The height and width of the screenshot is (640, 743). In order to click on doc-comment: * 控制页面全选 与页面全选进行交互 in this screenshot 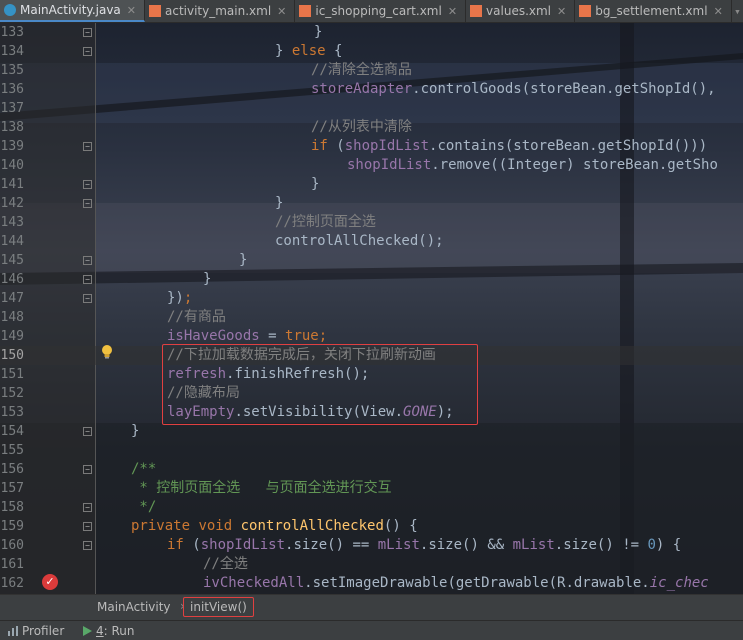, I will do `click(261, 488)`.